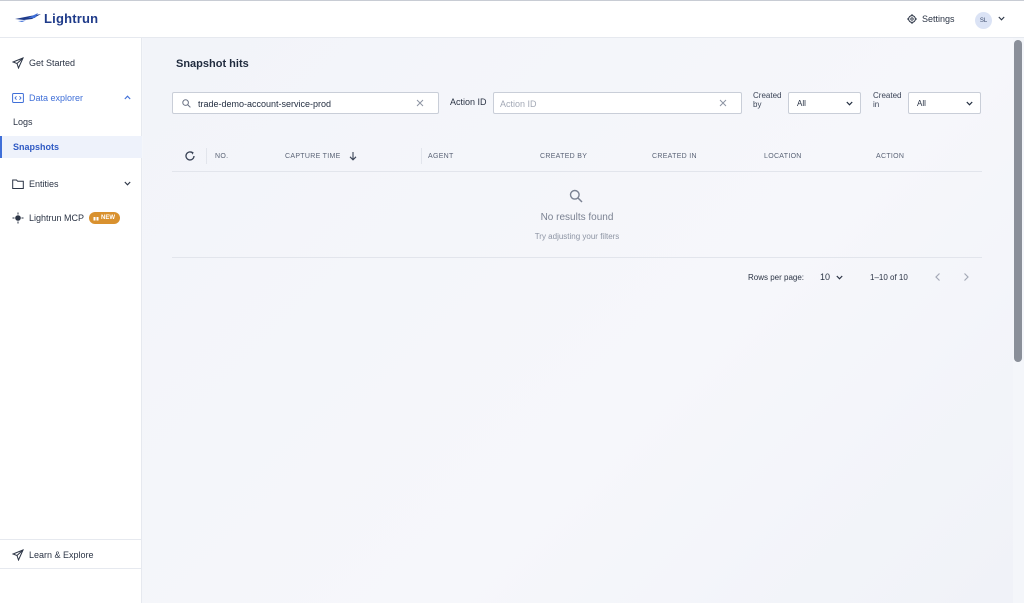 This screenshot has width=1024, height=603. Describe the element at coordinates (212, 64) in the screenshot. I see `page-title: Snapshot hits` at that location.